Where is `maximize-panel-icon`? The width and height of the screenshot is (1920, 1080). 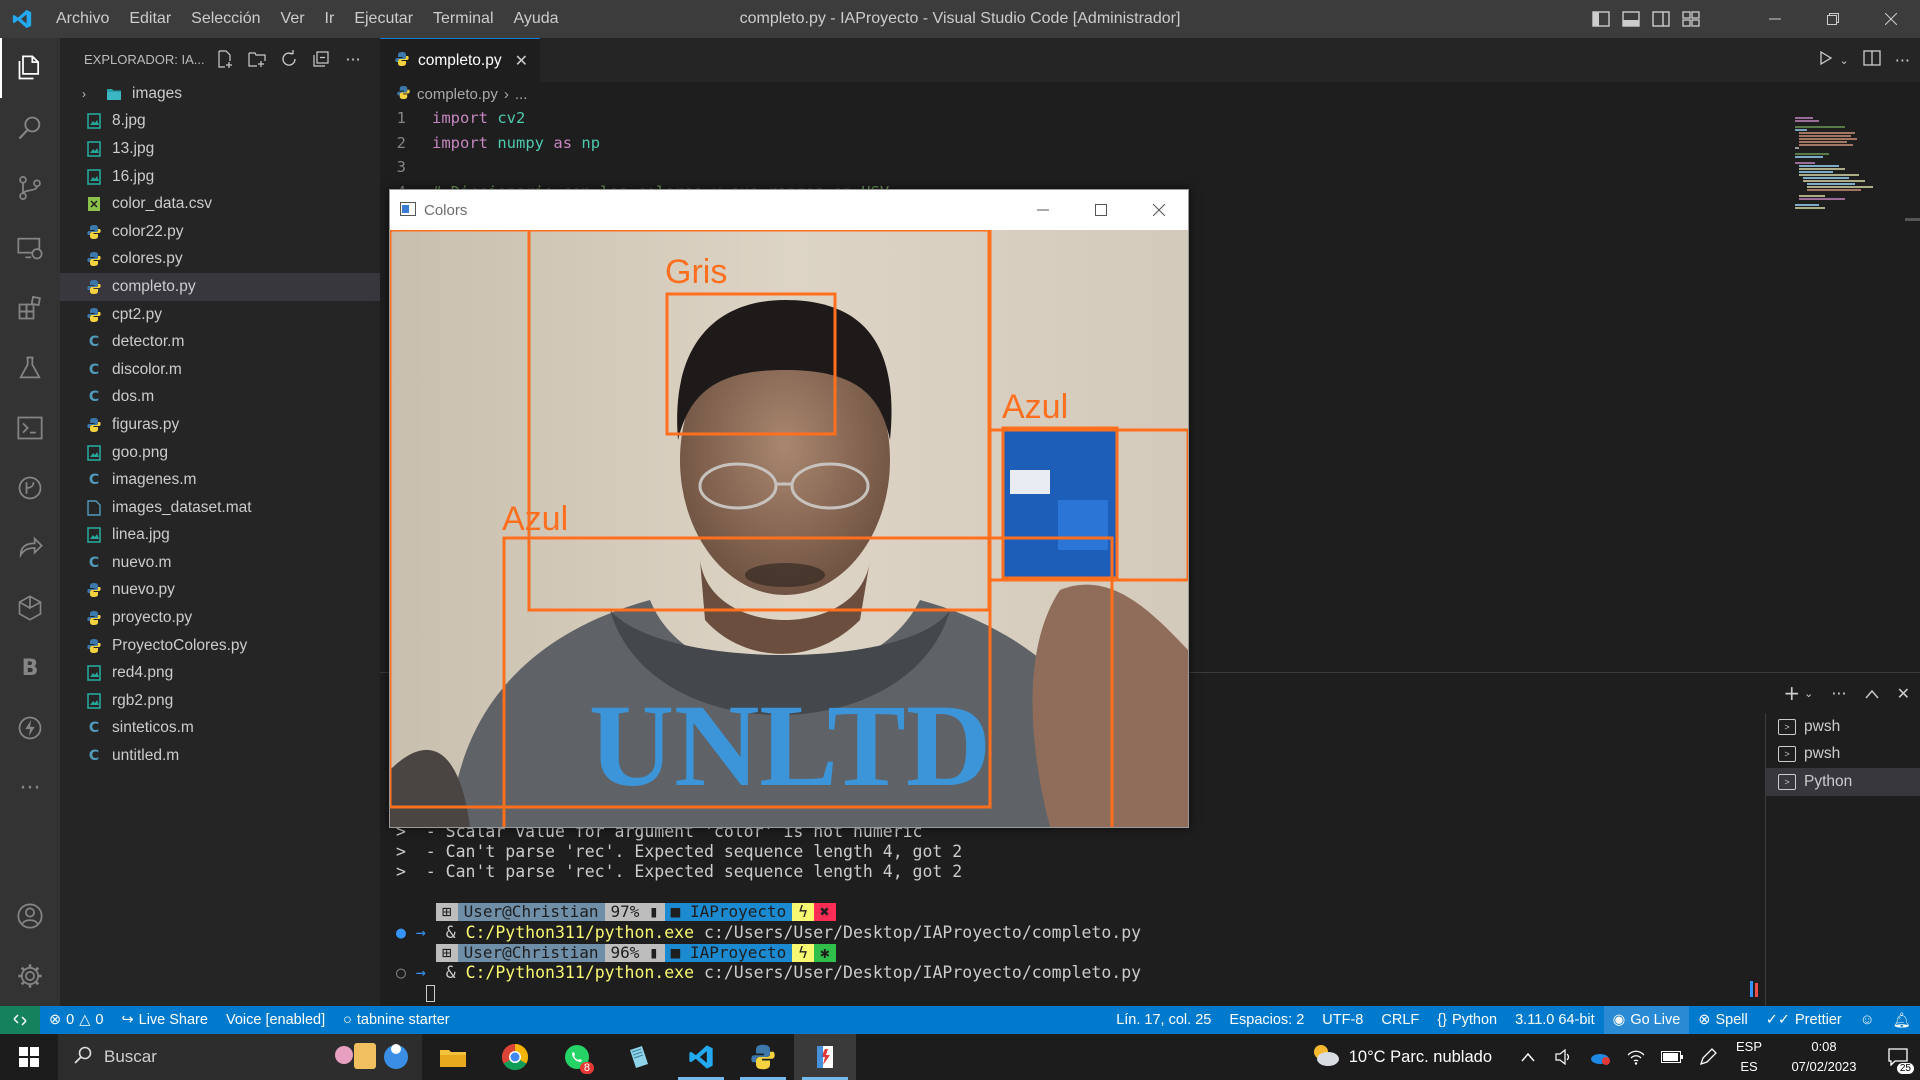 maximize-panel-icon is located at coordinates (1872, 693).